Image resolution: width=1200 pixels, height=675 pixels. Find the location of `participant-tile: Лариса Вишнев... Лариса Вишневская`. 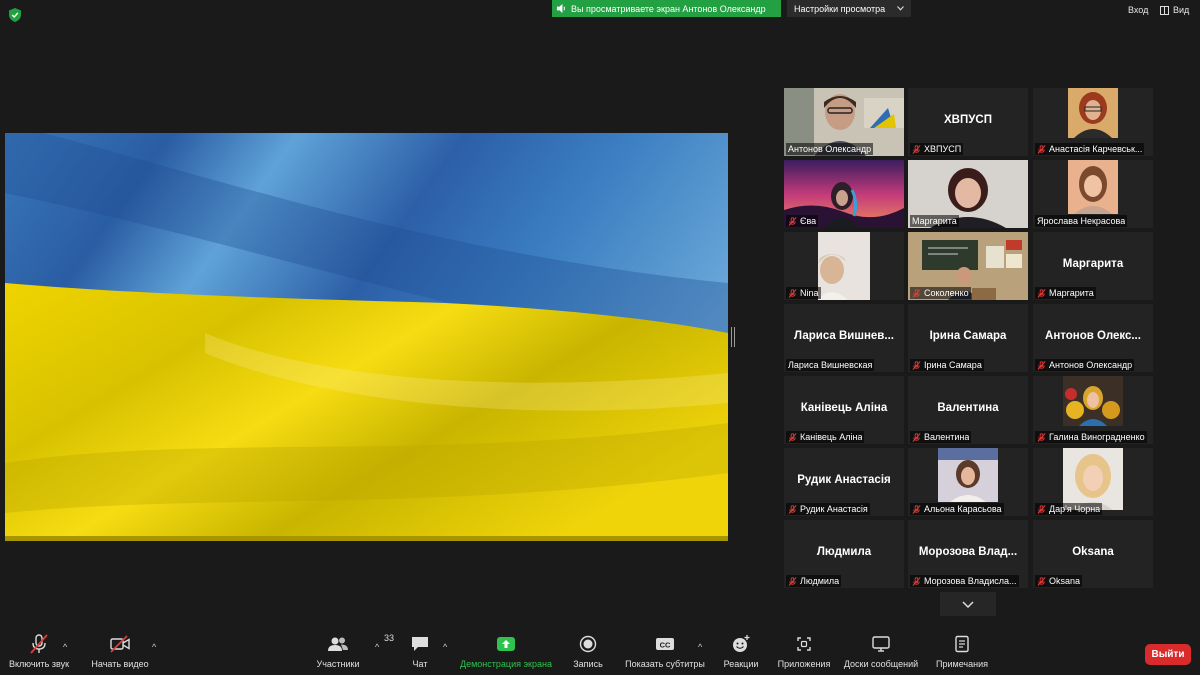

participant-tile: Лариса Вишнев... Лариса Вишневская is located at coordinates (844, 338).